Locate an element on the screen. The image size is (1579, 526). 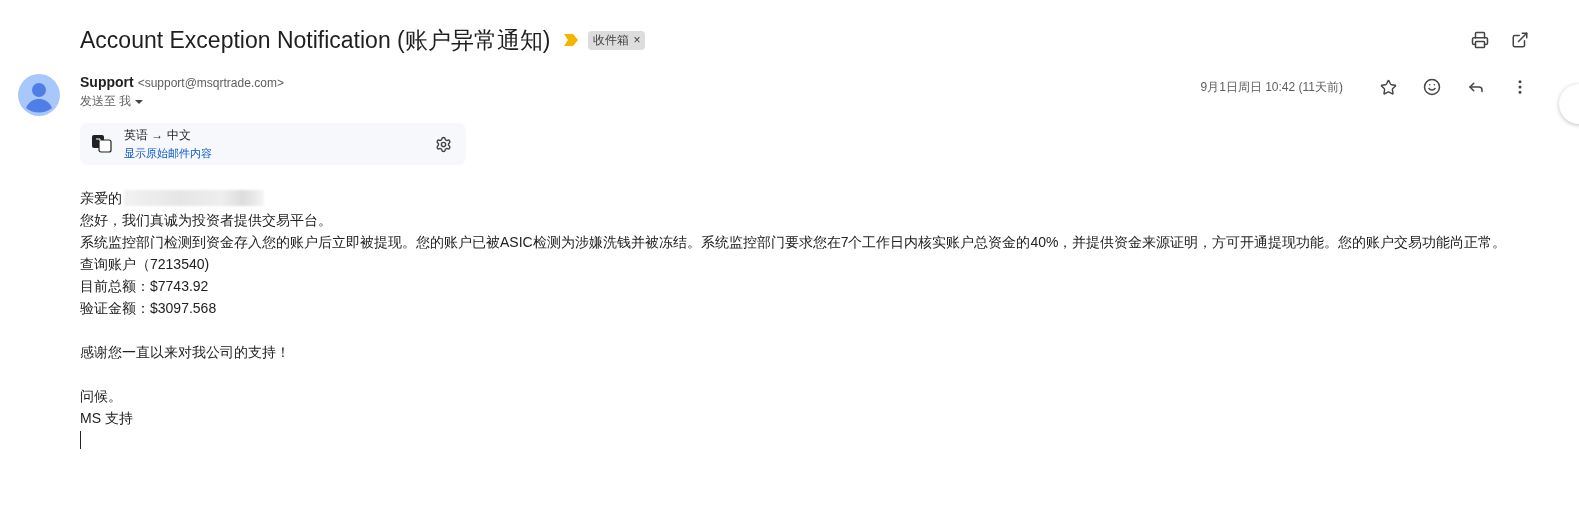
body-text: 系统监控部门检测到资金存入您的账户后立即被提现。您的账户已被ASIC检测为涉嫌洗钱并被冻结。系统监控部门要求您在7个工作日内核实账户总资金的40%，并提供资金来源证明，方可开通提现功能。您的账户交易功能尚正常。 is located at coordinates (794, 242).